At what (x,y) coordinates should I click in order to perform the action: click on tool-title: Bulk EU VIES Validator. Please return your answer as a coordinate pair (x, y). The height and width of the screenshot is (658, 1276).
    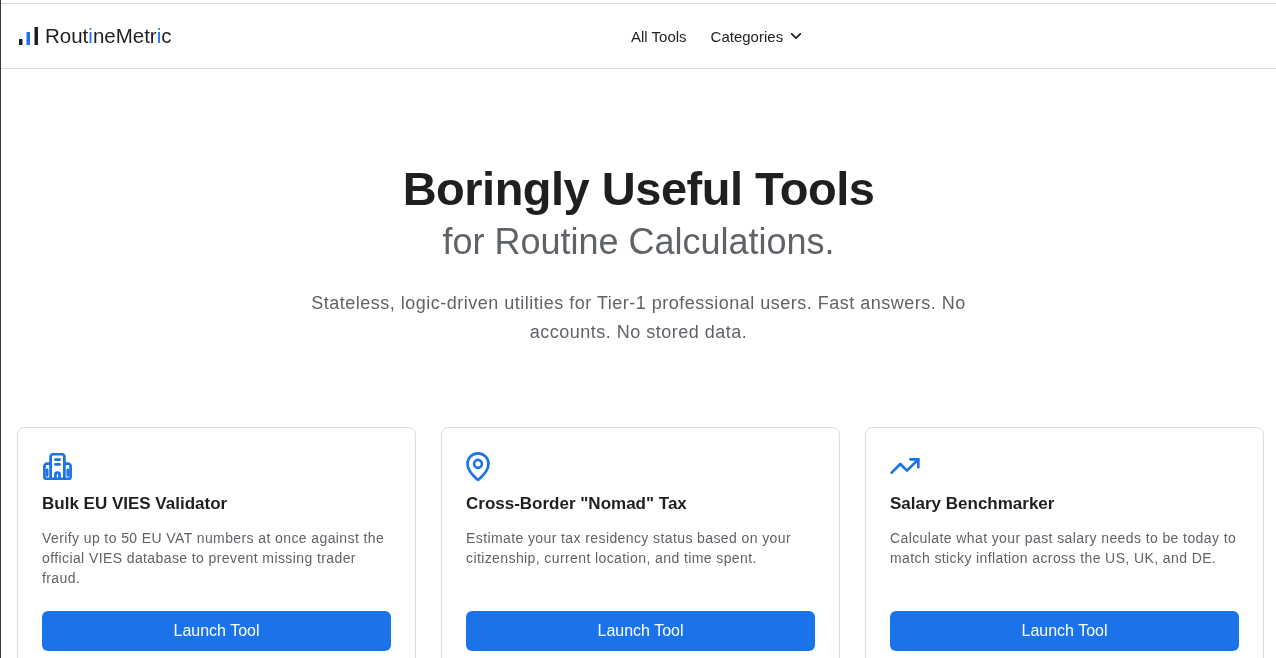
    Looking at the image, I should click on (135, 504).